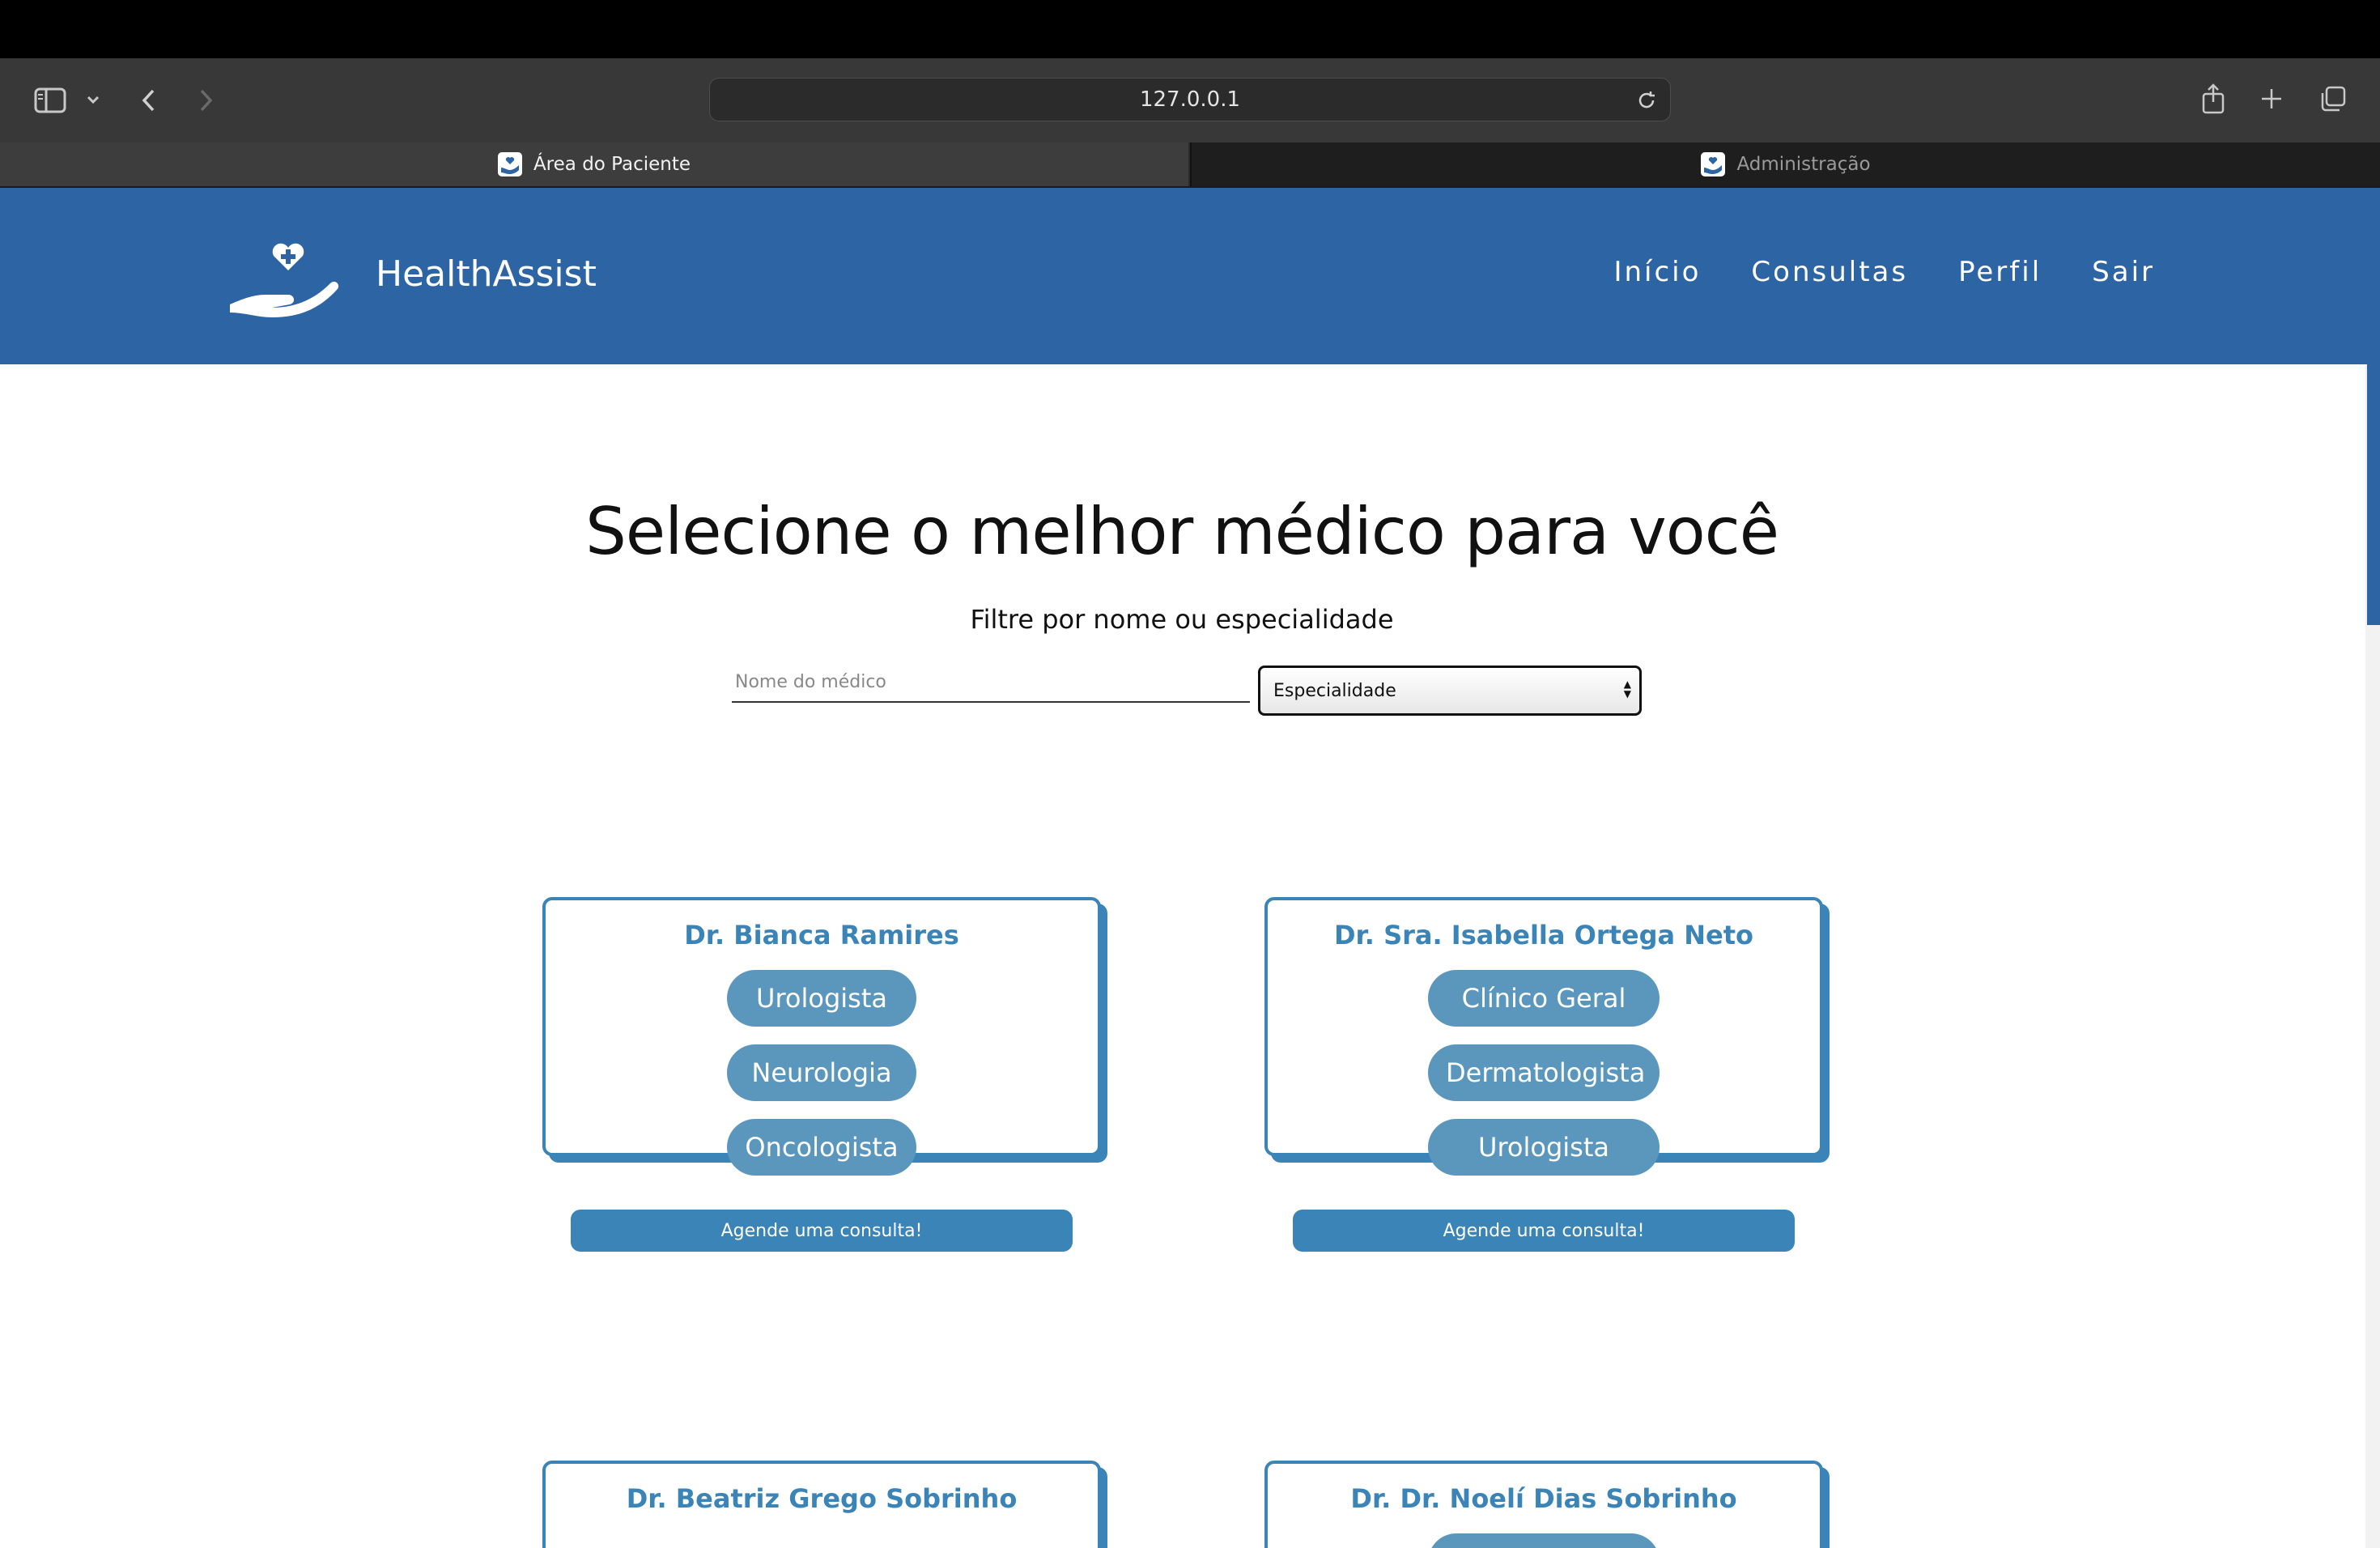 This screenshot has height=1548, width=2380. I want to click on specialty-list: Urologista Neurologia Oncologista, so click(822, 1081).